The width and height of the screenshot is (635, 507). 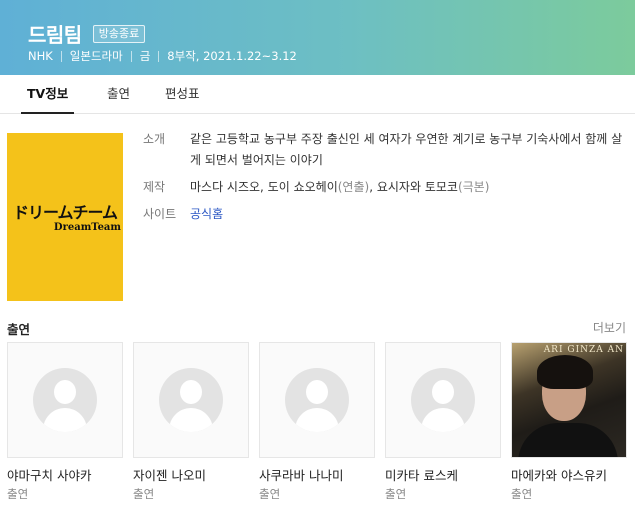 I want to click on site-label: 사이트, so click(x=160, y=214).